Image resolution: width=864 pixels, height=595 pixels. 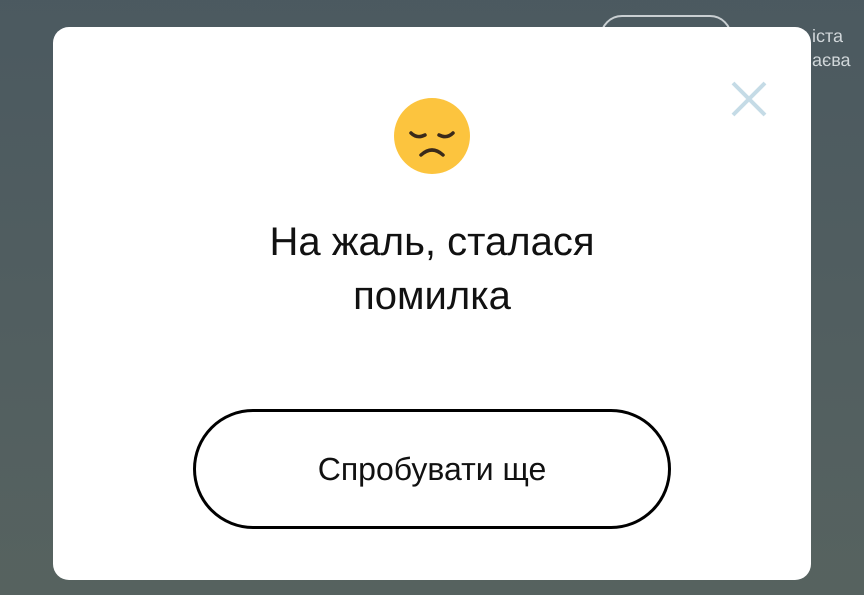 I want to click on retry-button: Спробувати ще, so click(x=432, y=469).